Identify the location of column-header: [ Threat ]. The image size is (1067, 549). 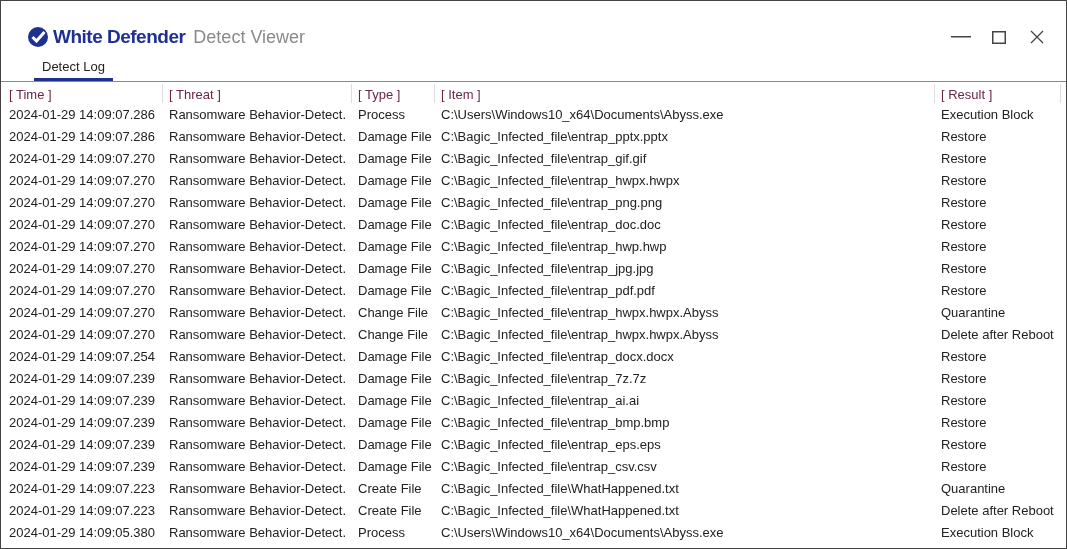
(257, 93).